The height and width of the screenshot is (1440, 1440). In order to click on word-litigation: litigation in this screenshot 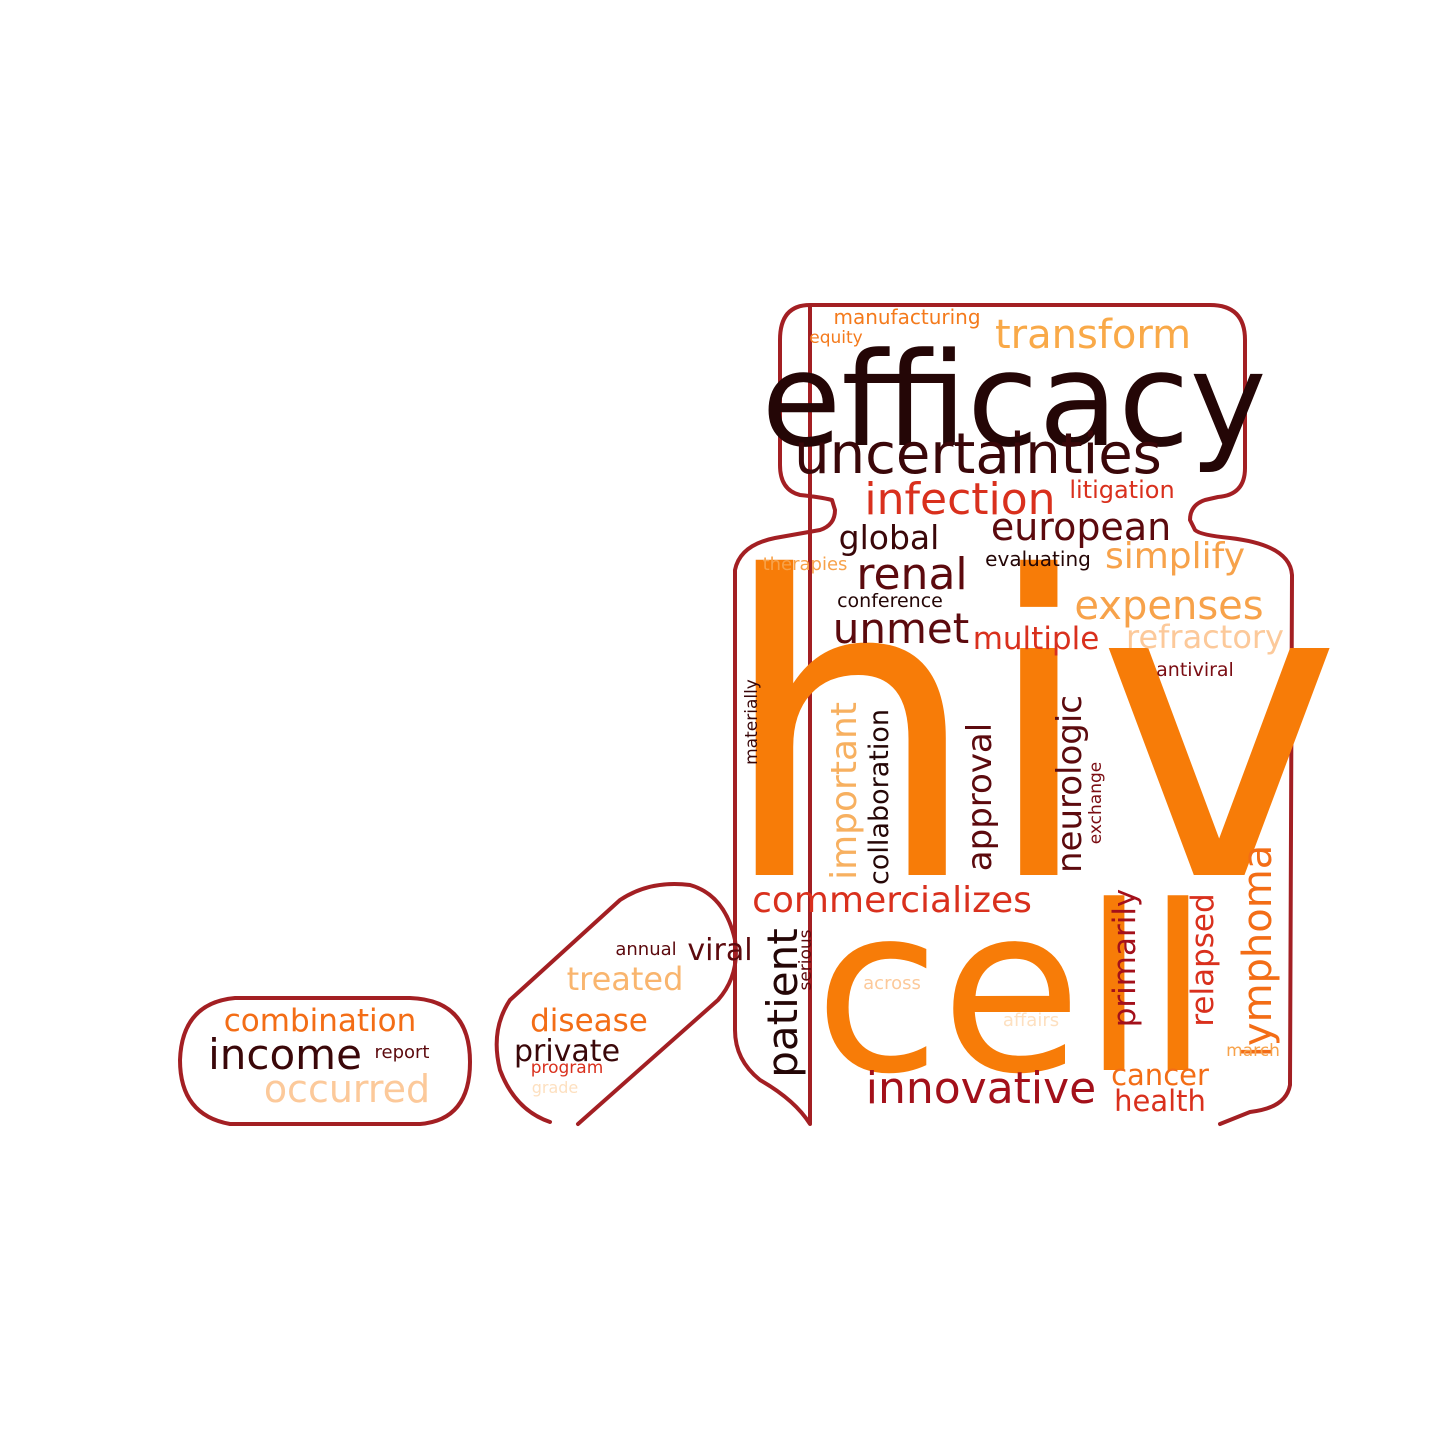, I will do `click(1121, 490)`.